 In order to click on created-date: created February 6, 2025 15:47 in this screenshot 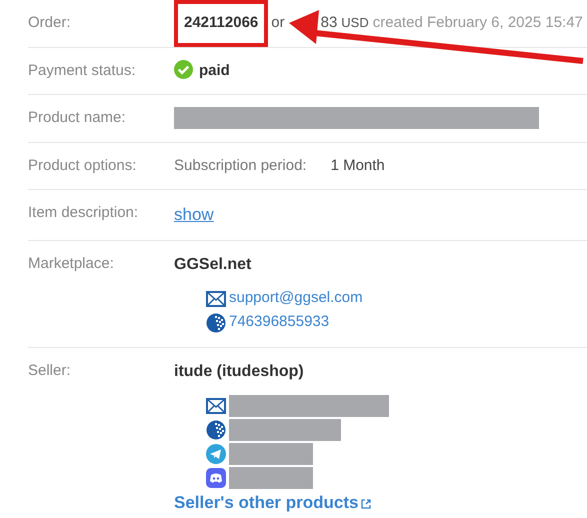, I will do `click(477, 22)`.